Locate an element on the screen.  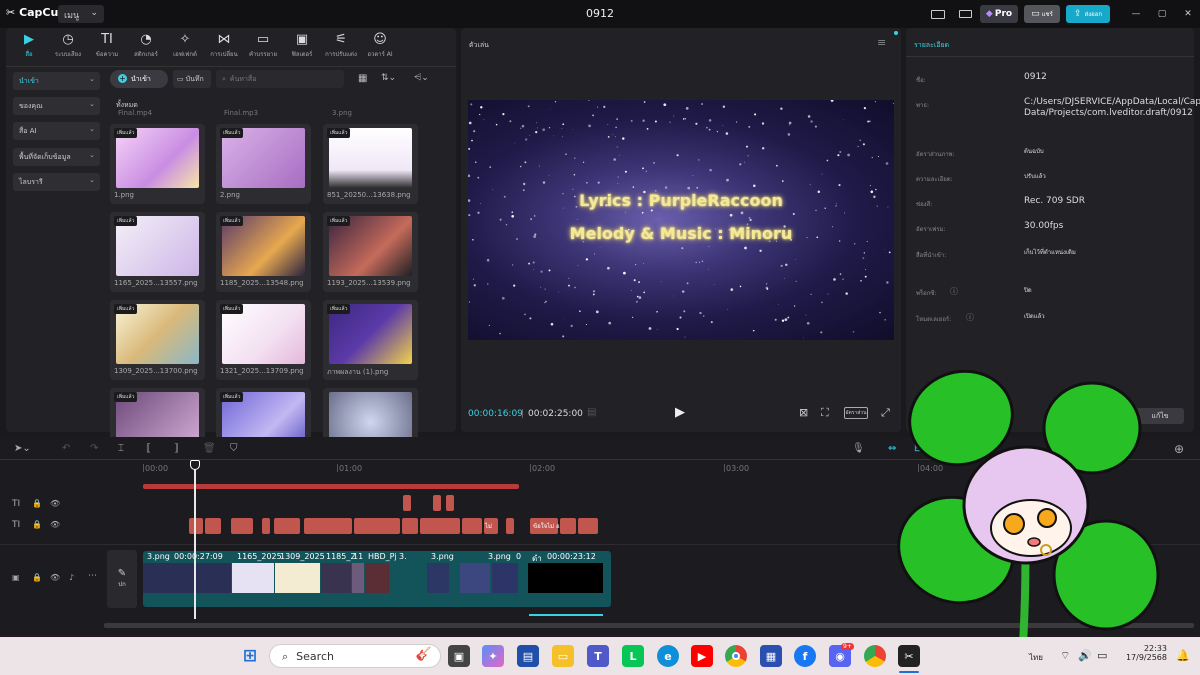
capcut-taskbar-icon: ✂ is located at coordinates (909, 656).